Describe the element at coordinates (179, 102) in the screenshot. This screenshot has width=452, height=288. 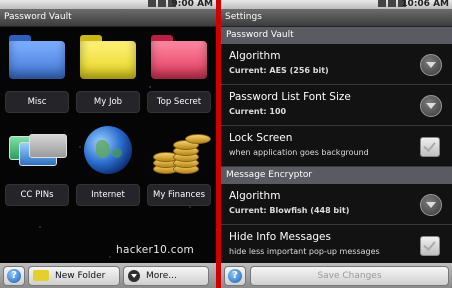
I see `vault-item-label: Top Secret` at that location.